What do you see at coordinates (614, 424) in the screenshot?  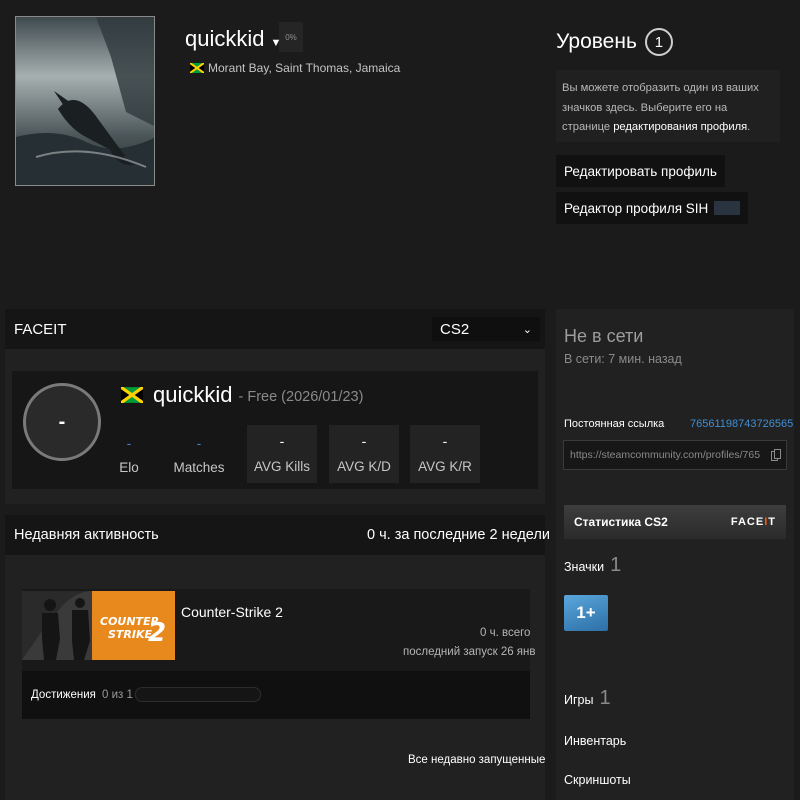 I see `permalink-label: Постоянная ссылка` at bounding box center [614, 424].